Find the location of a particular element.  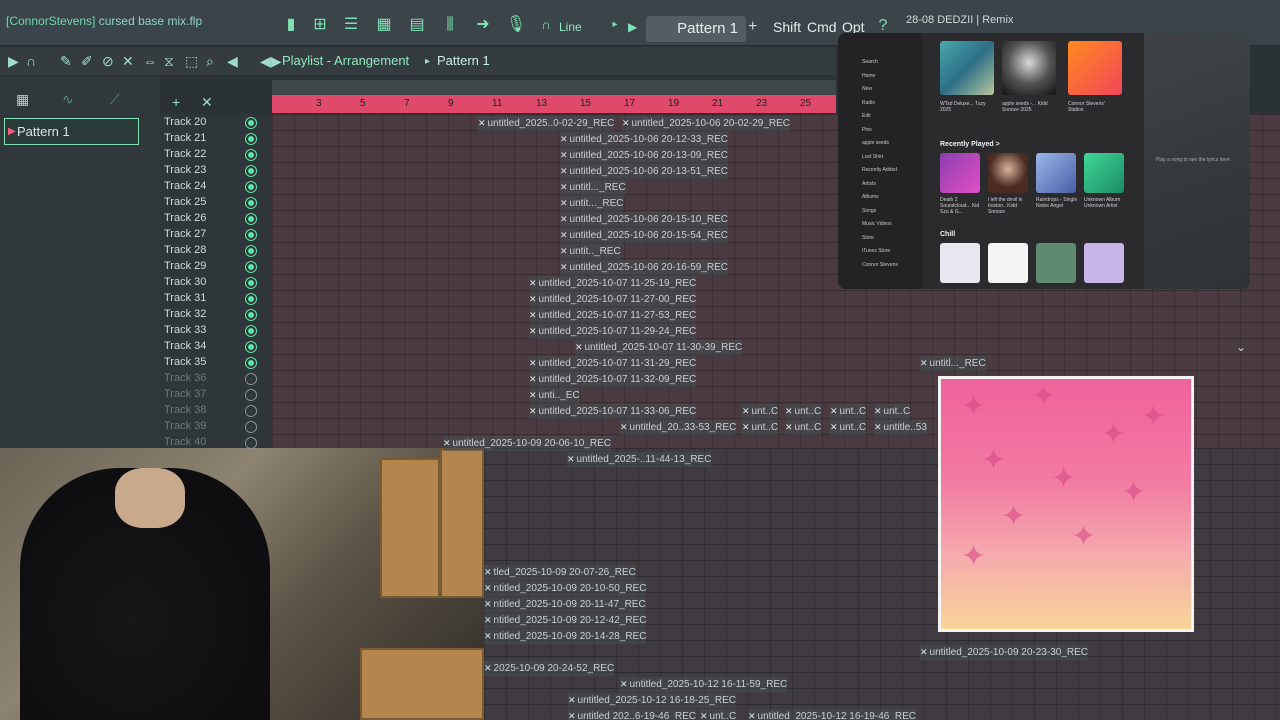

audio-clip: 2025-10-09 20-24-52_REC is located at coordinates (549, 668).